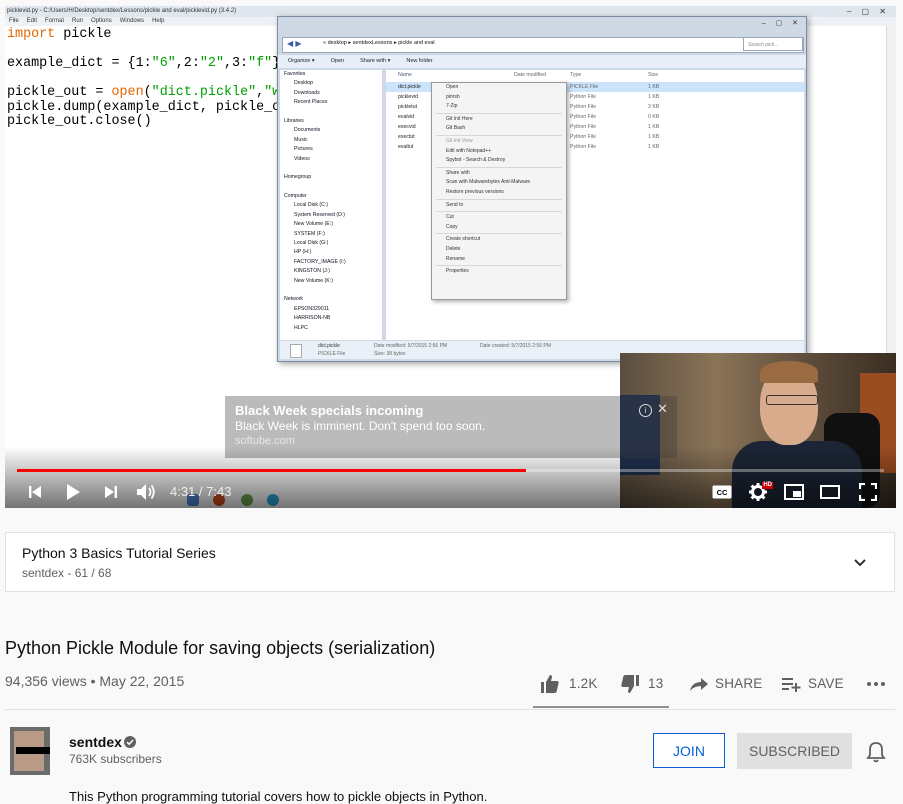 The width and height of the screenshot is (903, 804). What do you see at coordinates (301, 327) in the screenshot?
I see `explorer-nav-item: HLPC` at bounding box center [301, 327].